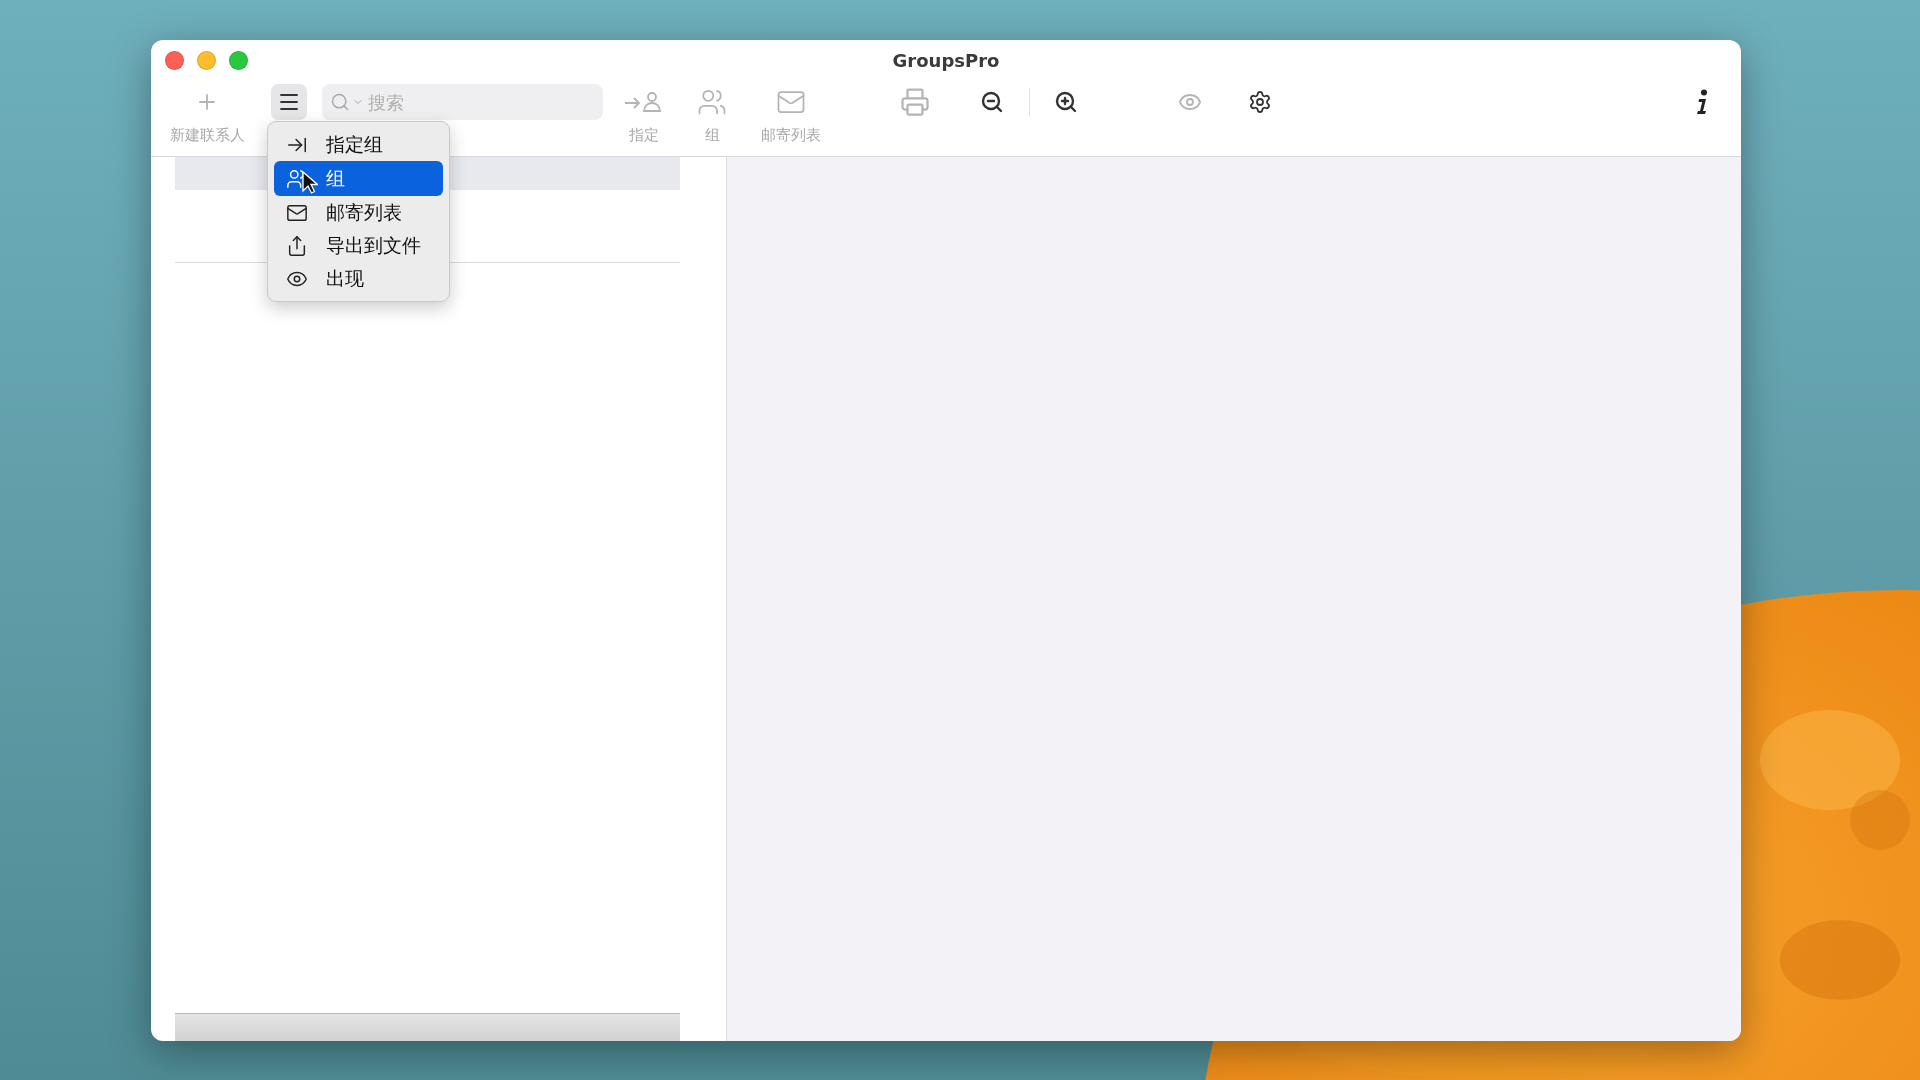 The width and height of the screenshot is (1920, 1080). I want to click on zoom-out-icon, so click(992, 102).